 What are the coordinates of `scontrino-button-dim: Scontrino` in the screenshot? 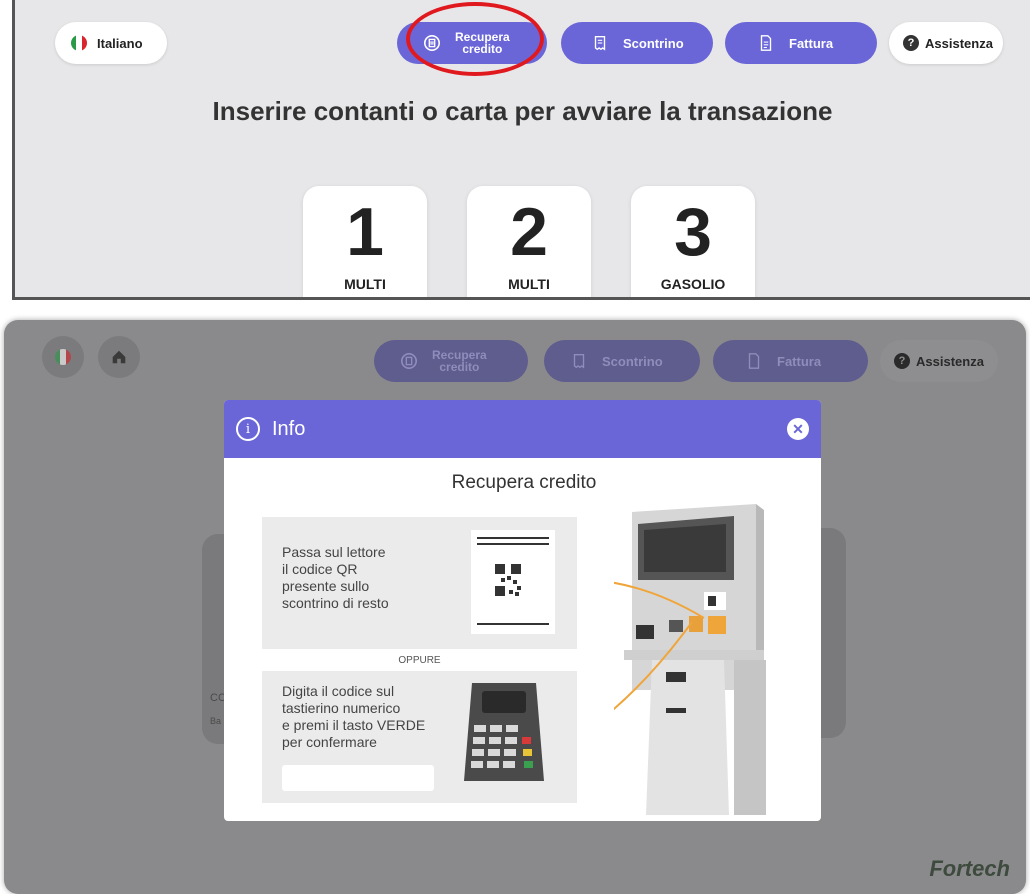 It's located at (622, 361).